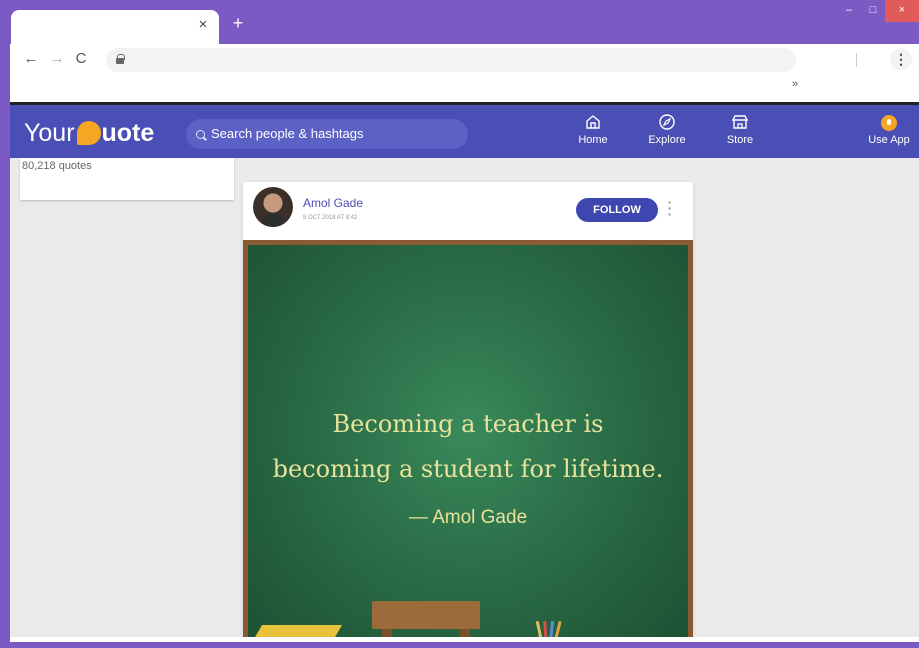 This screenshot has height=648, width=919. What do you see at coordinates (901, 59) in the screenshot?
I see `browser-menu-button: ⋮` at bounding box center [901, 59].